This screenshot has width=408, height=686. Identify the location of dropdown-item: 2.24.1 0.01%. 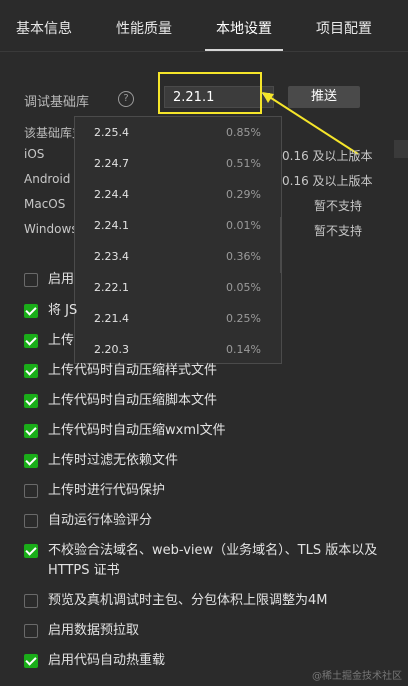
(178, 225).